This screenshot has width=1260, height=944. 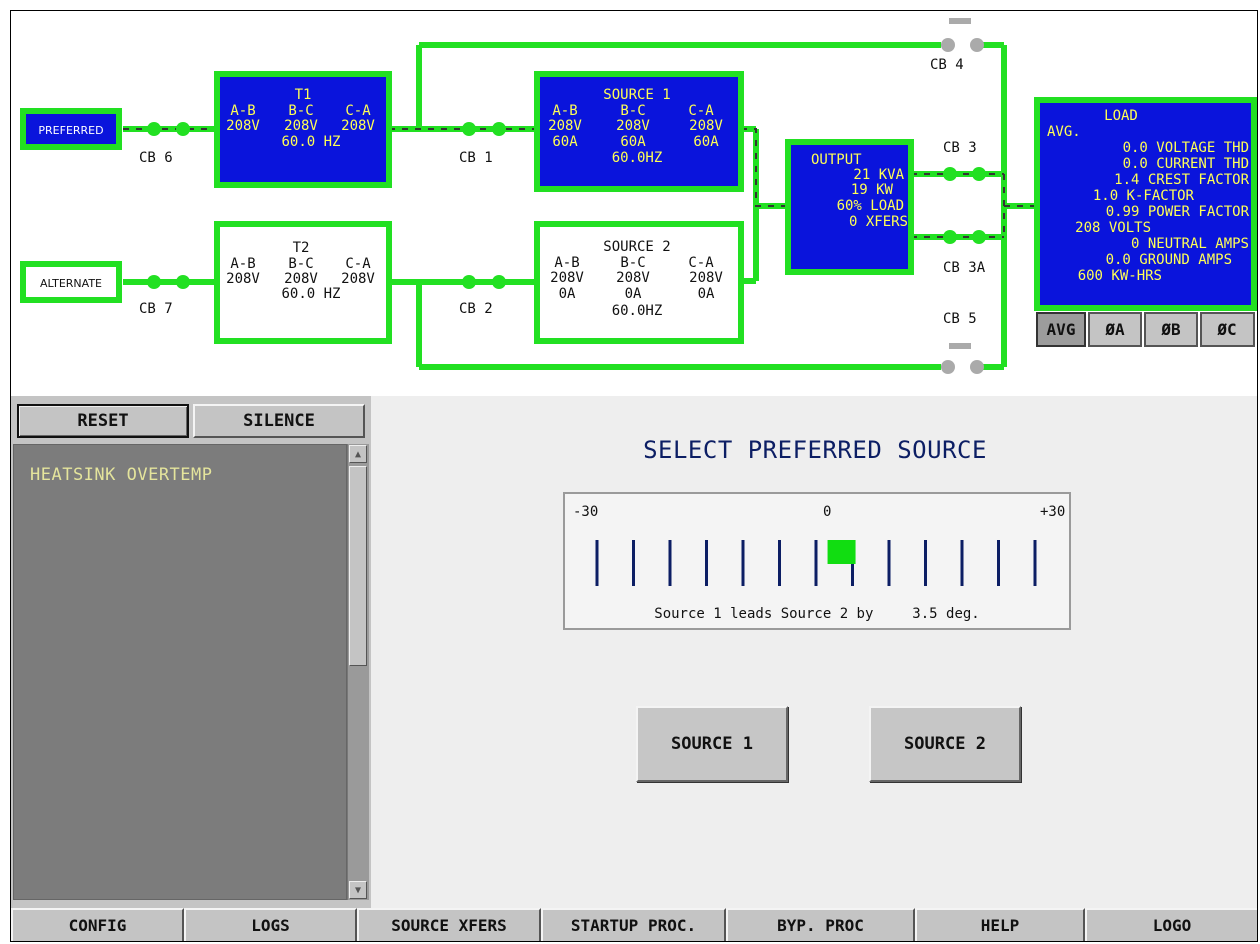 I want to click on t1-volt-ab: 208V, so click(x=243, y=126).